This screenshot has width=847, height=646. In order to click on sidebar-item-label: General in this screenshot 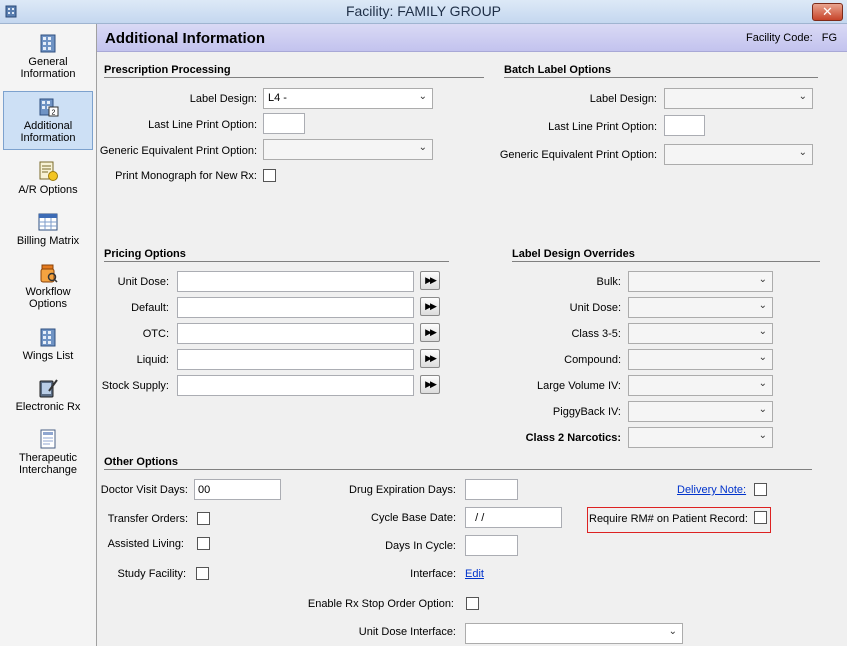, I will do `click(48, 62)`.